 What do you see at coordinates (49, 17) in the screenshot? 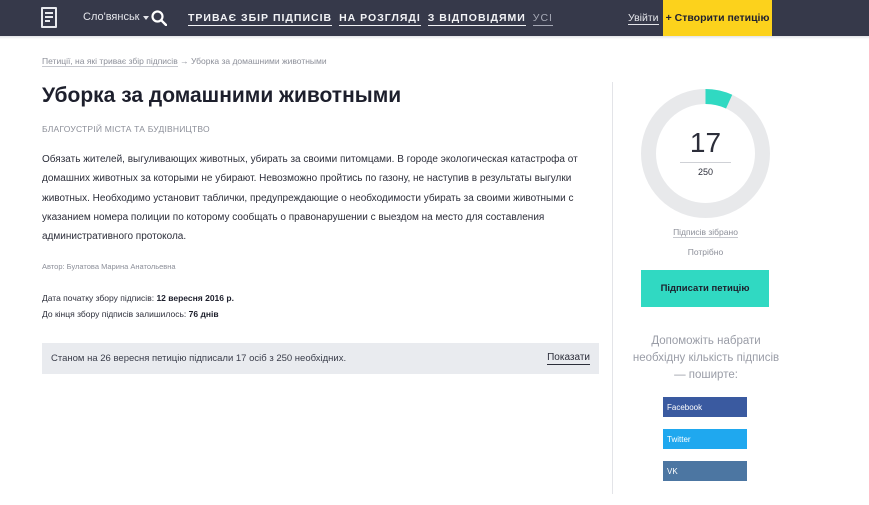
I see `petition-logo-icon` at bounding box center [49, 17].